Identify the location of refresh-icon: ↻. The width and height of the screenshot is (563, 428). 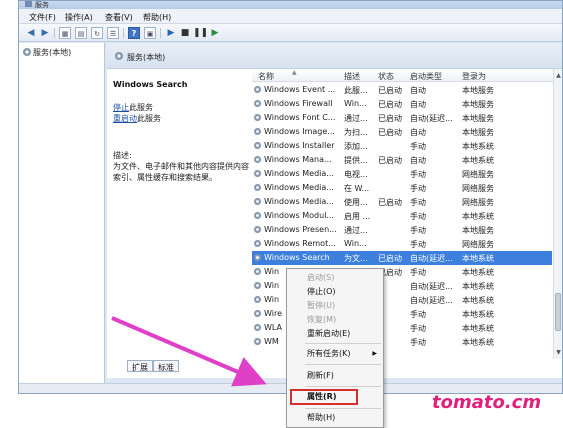
(97, 33).